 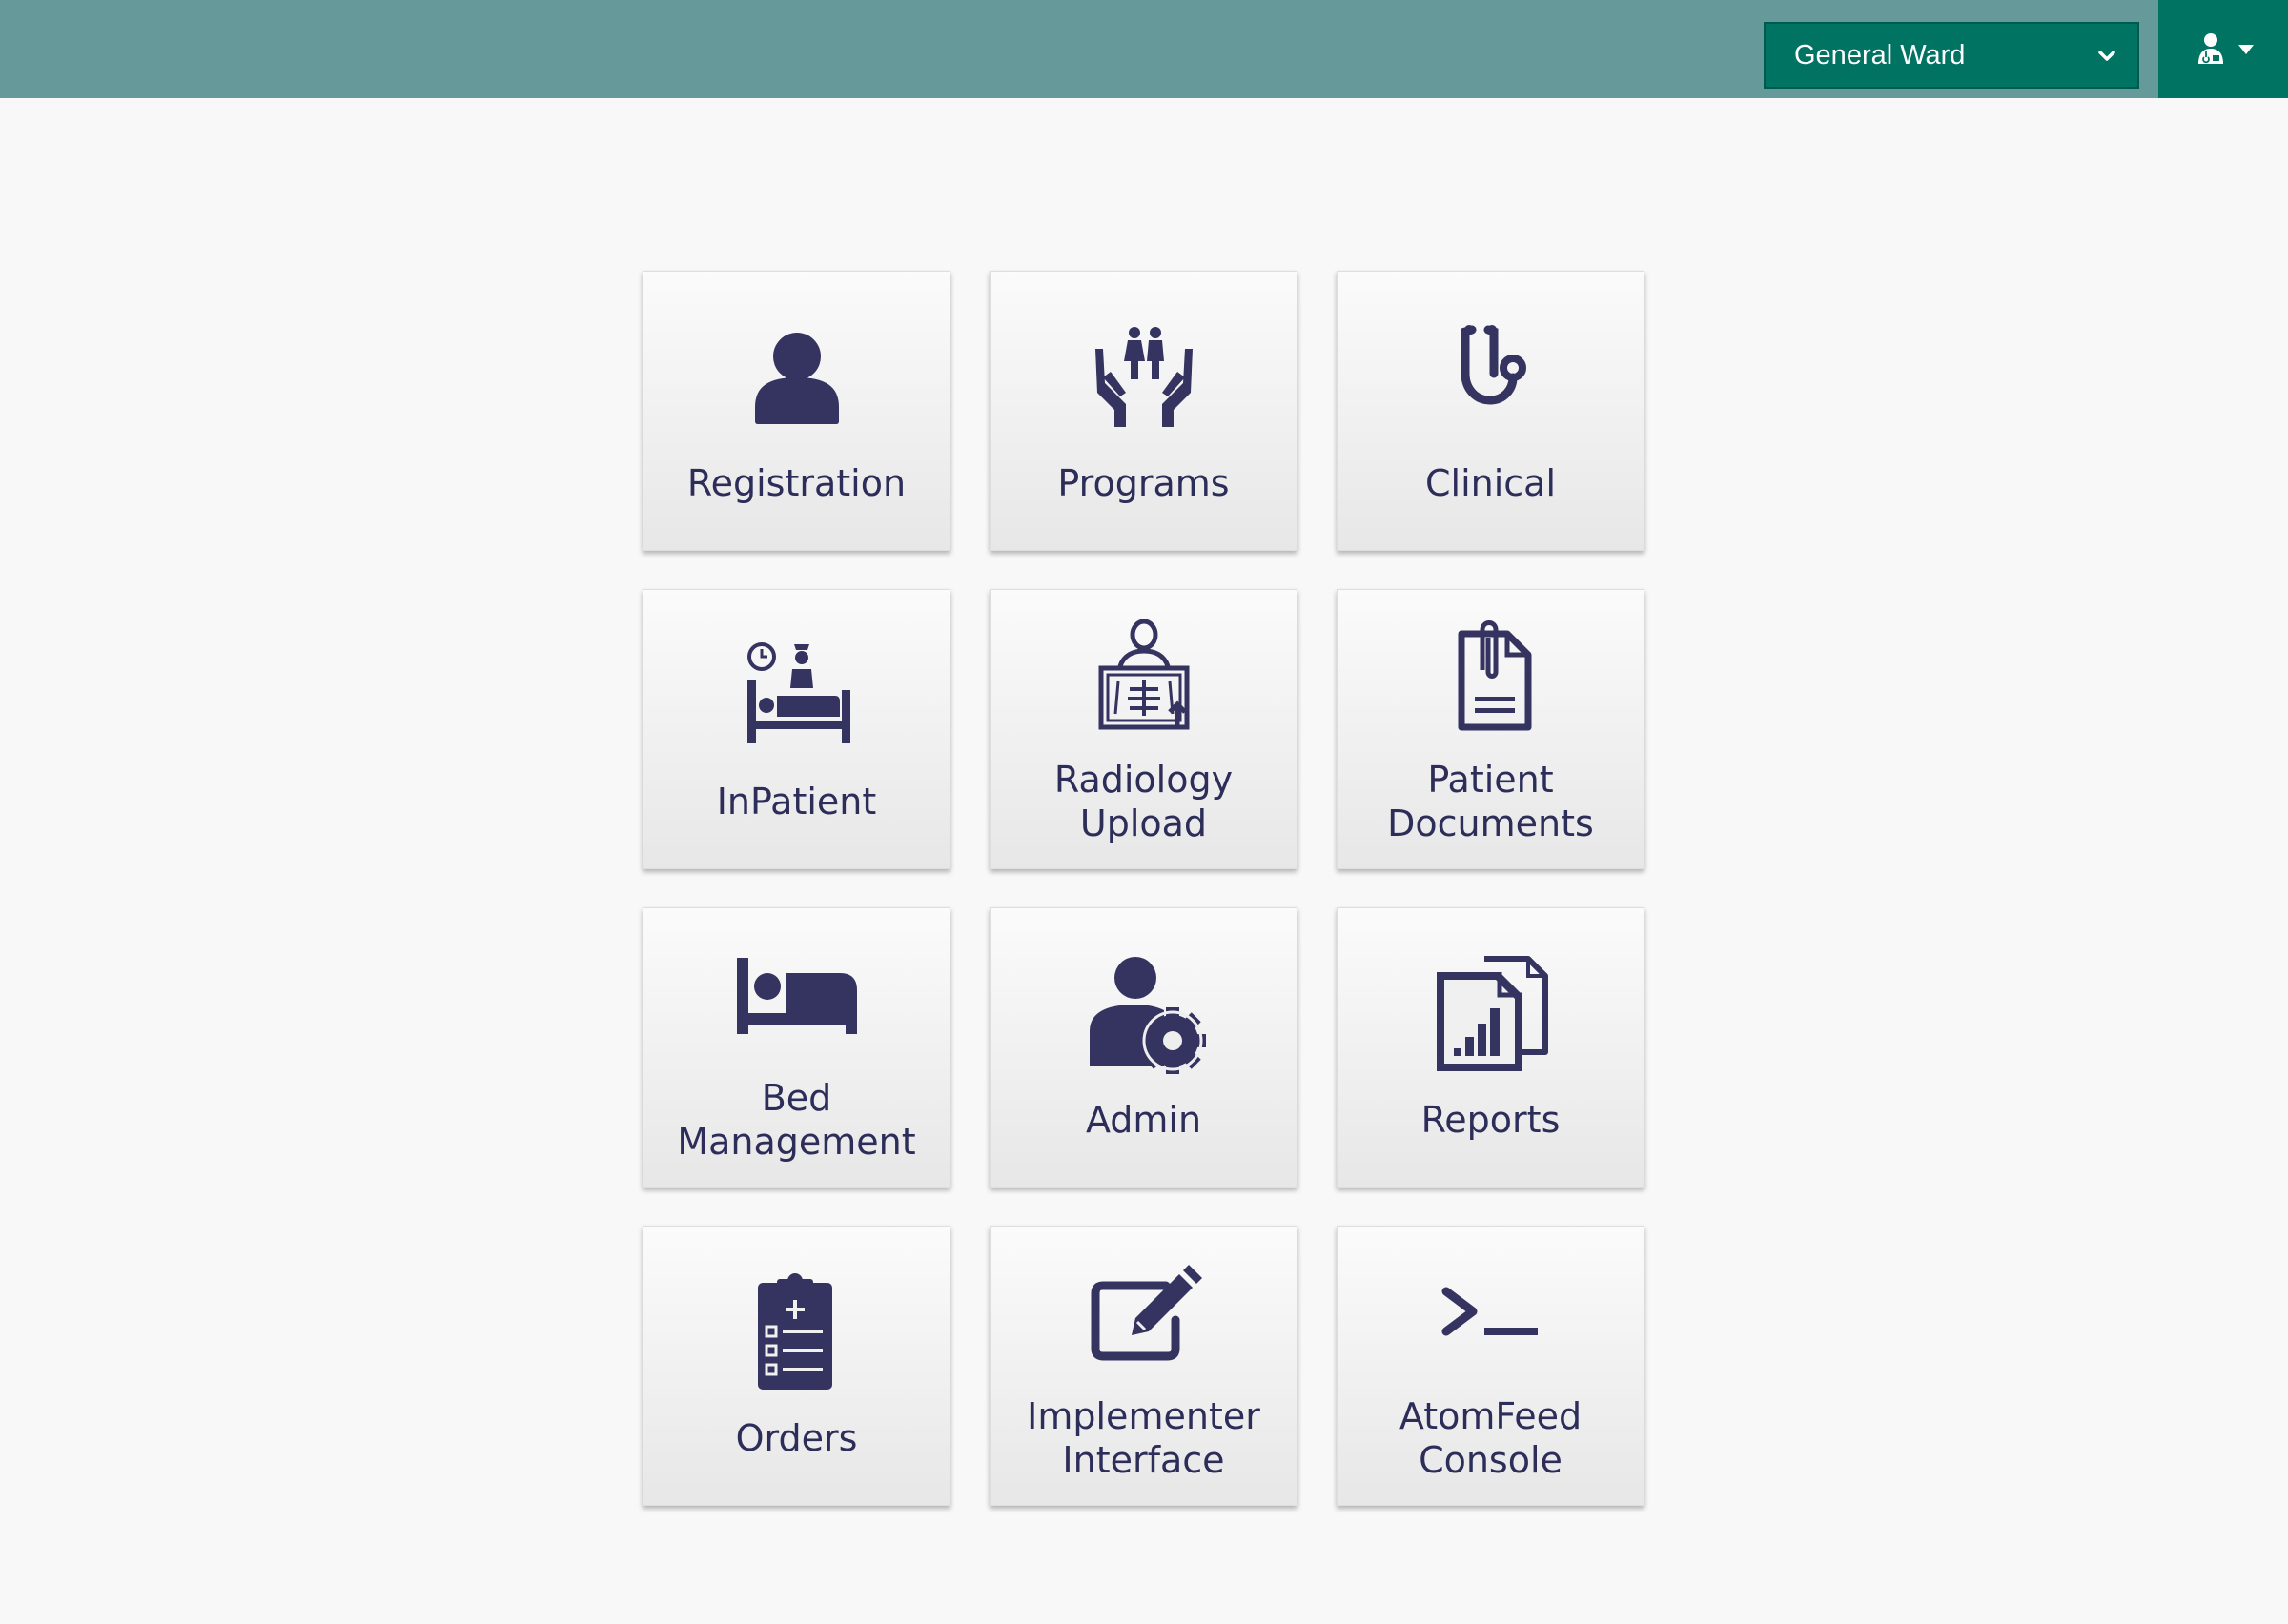 What do you see at coordinates (1491, 675) in the screenshot?
I see `document-paperclip-icon` at bounding box center [1491, 675].